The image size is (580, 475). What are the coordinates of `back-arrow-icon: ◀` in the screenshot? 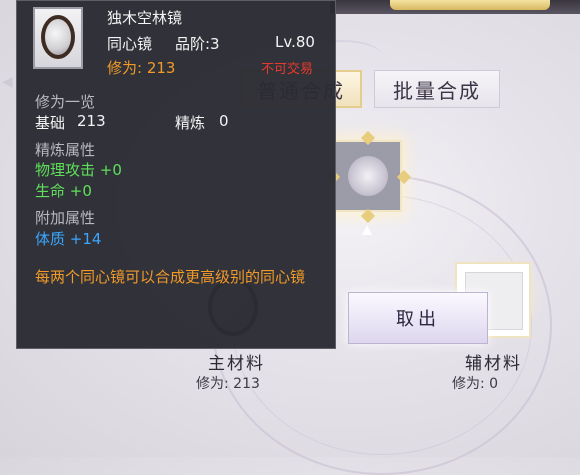 It's located at (7, 82).